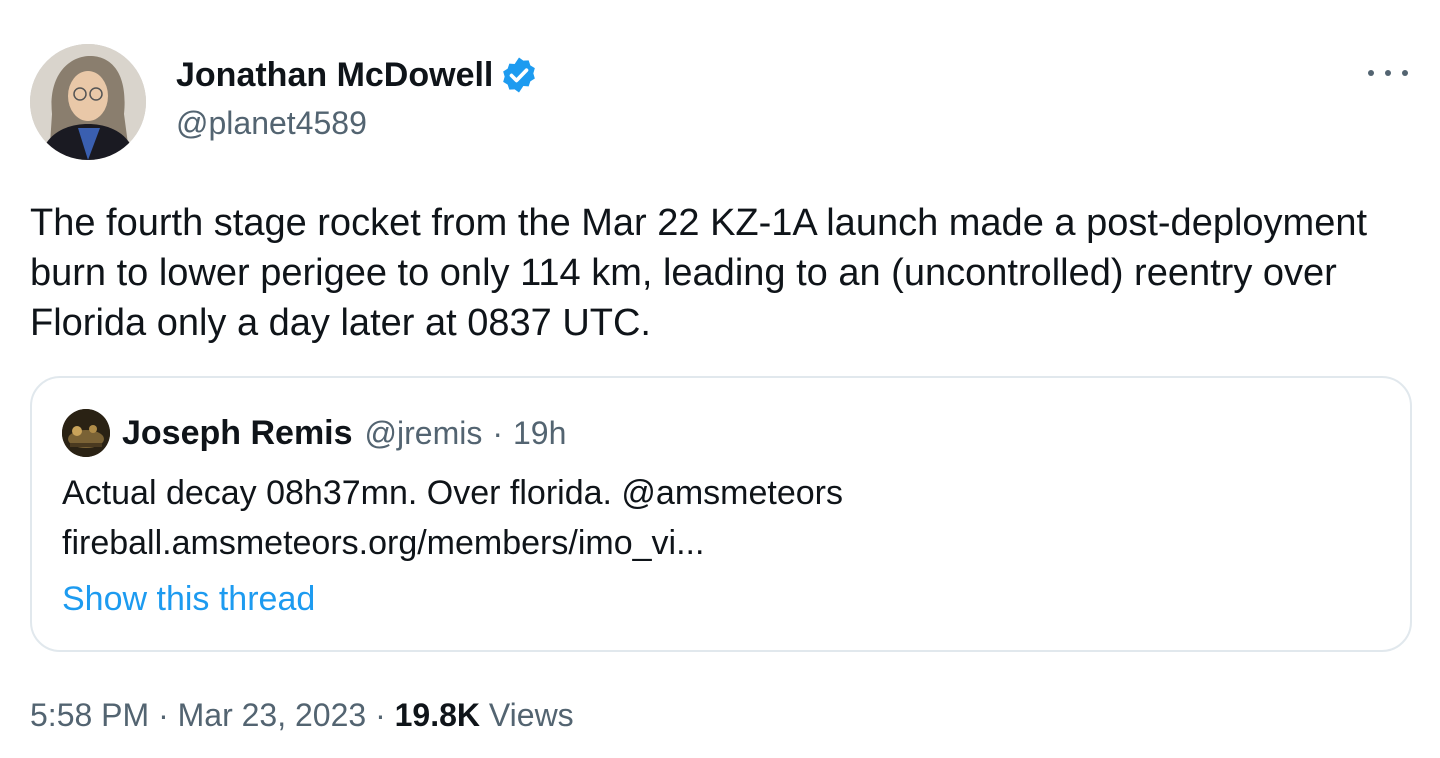 The image size is (1440, 758). I want to click on more-horizontal-icon, so click(1388, 73).